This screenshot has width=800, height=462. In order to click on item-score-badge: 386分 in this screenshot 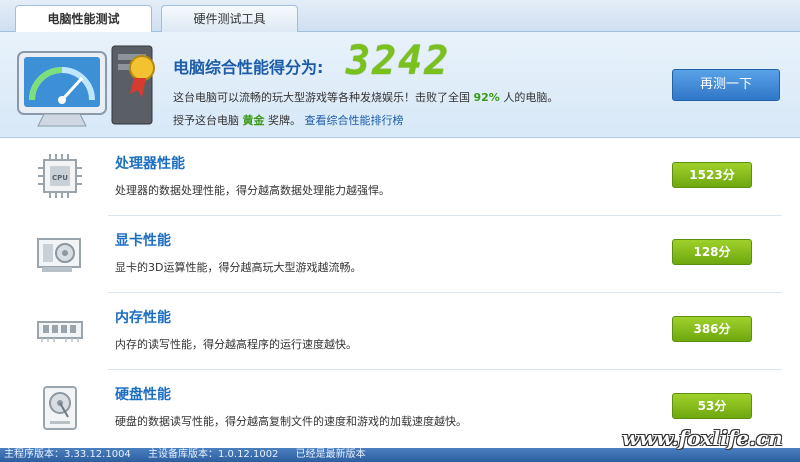, I will do `click(712, 329)`.